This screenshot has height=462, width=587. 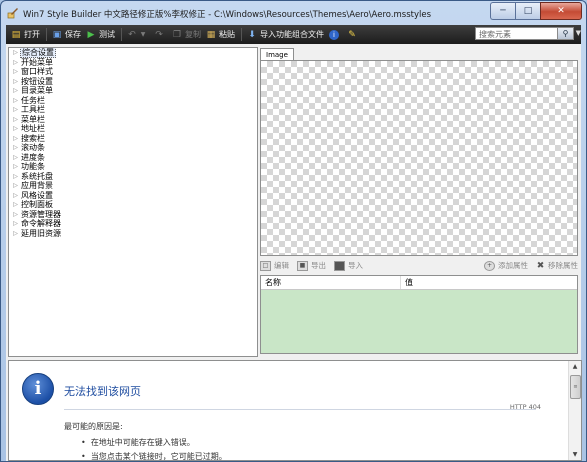 What do you see at coordinates (133, 82) in the screenshot?
I see `tree-item: ▷ 按钮设置` at bounding box center [133, 82].